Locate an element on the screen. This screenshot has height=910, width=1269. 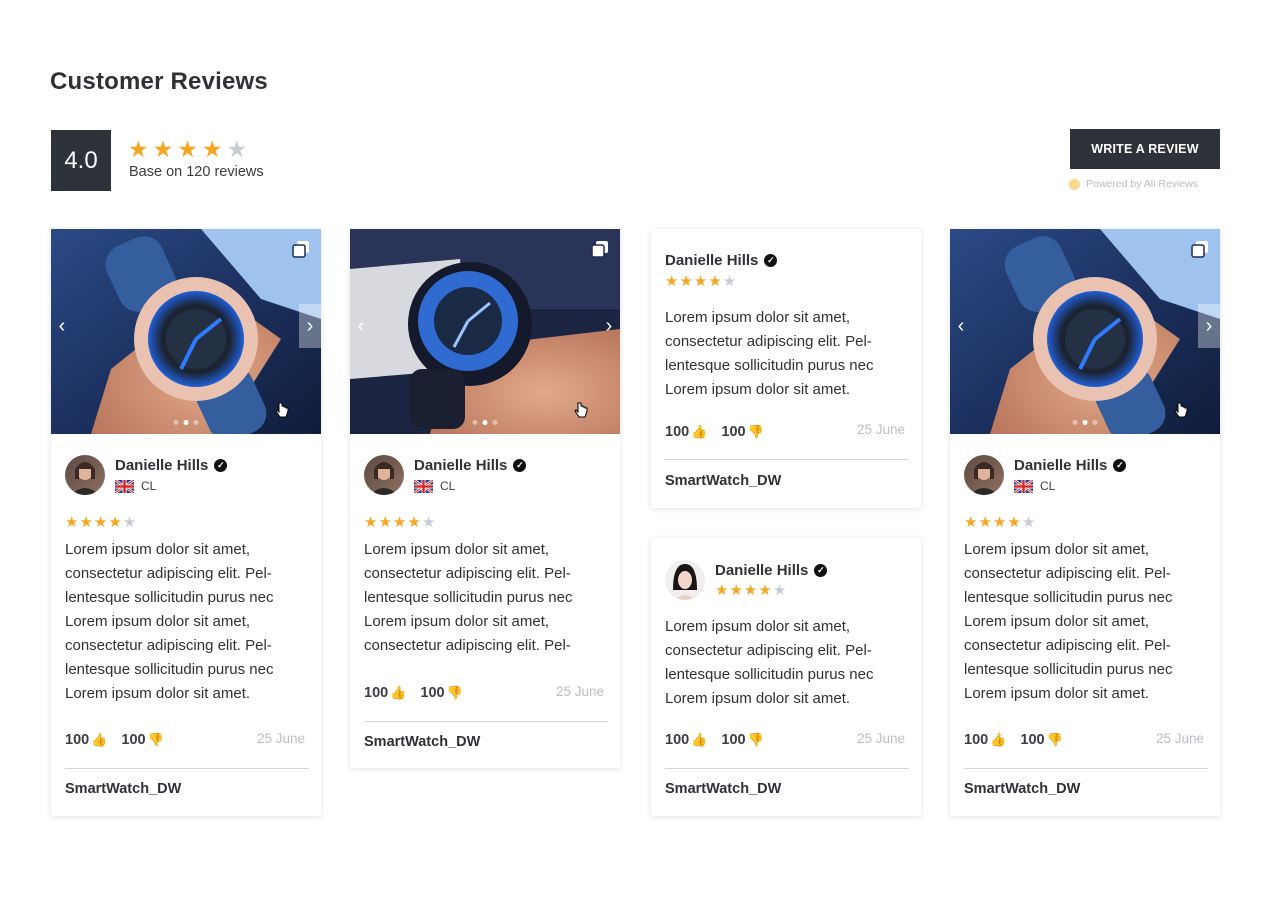
average-rating-stars: ★ ★ ★ ★ ★ is located at coordinates (187, 149).